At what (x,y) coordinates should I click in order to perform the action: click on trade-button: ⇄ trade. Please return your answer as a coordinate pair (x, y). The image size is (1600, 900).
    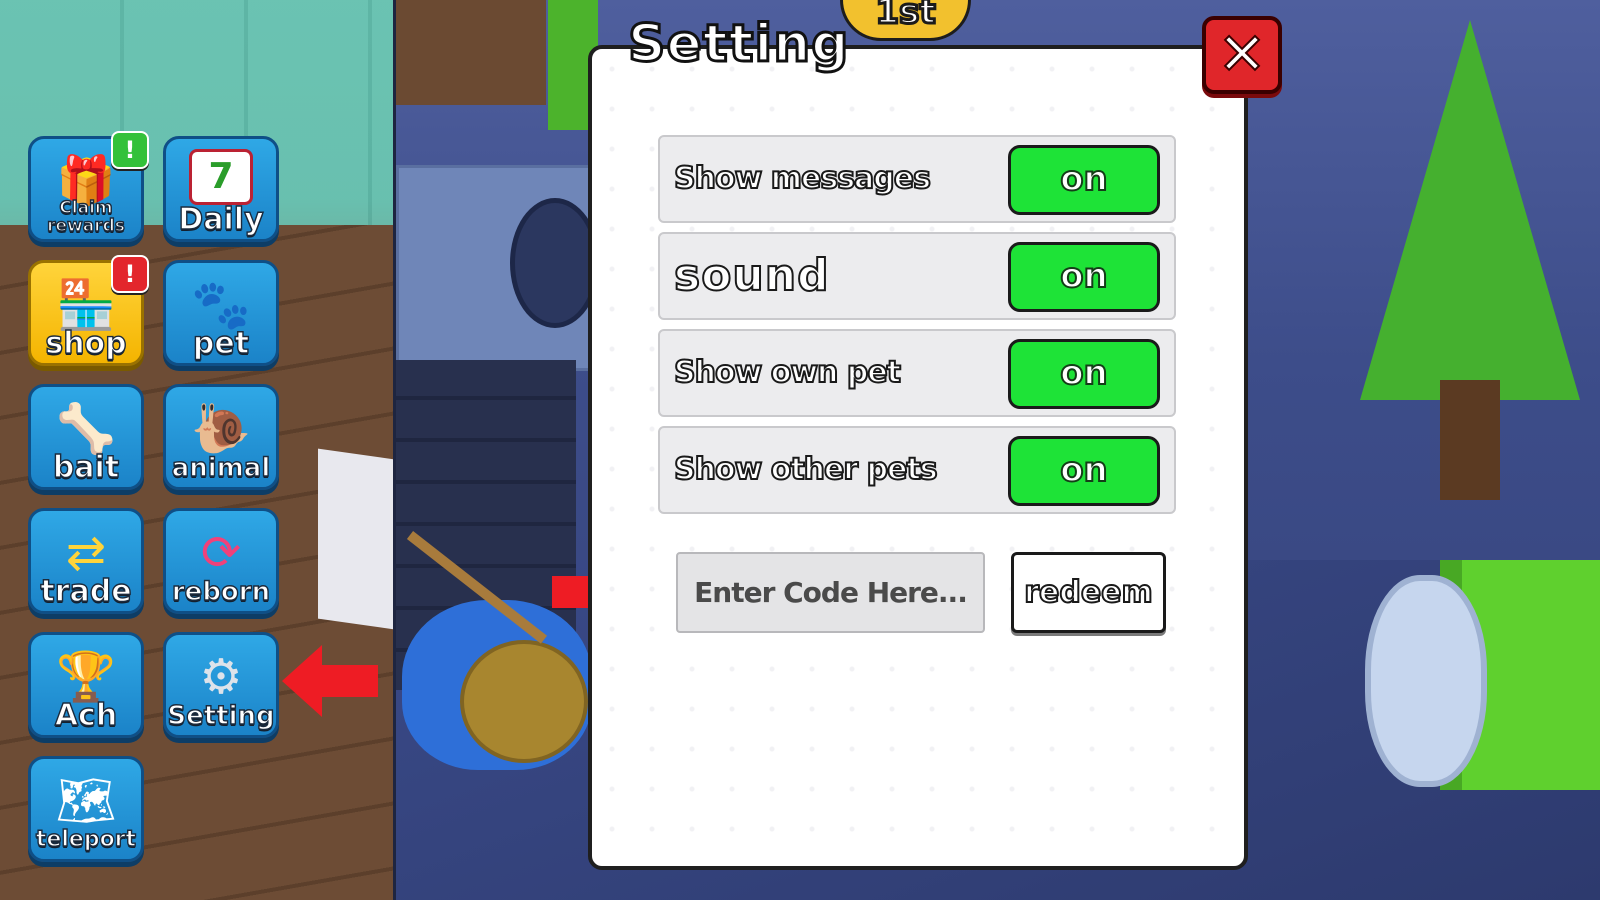
    Looking at the image, I should click on (86, 561).